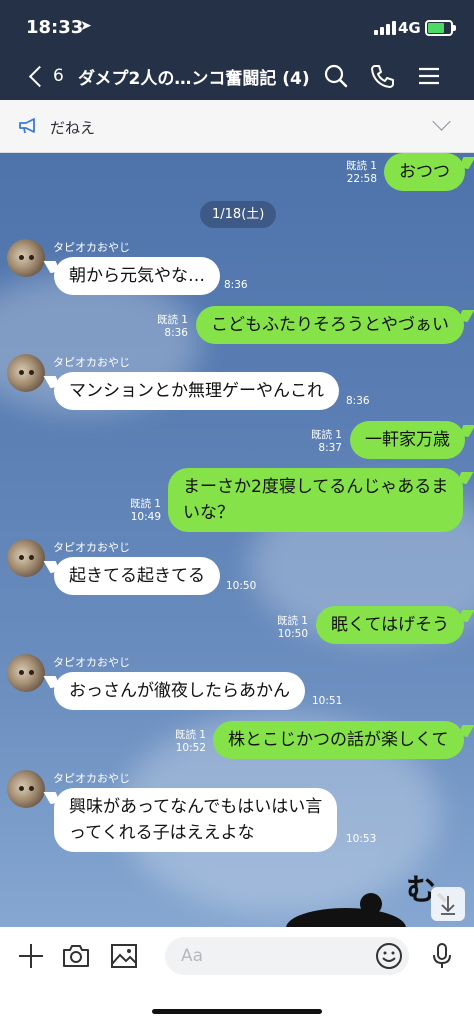 This screenshot has height=1024, width=474. I want to click on message-bubble: おっさんが徹夜したらあかん, so click(179, 691).